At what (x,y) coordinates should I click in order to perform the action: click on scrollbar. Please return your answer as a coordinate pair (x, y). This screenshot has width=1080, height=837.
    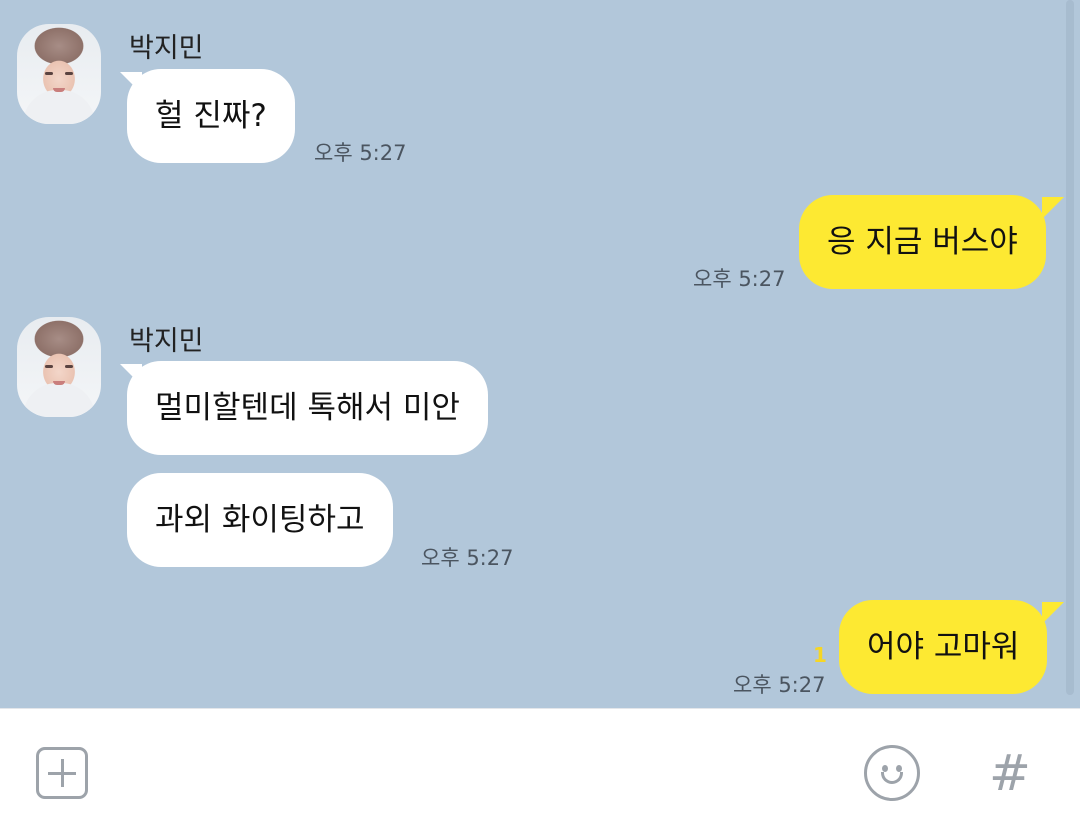
    Looking at the image, I should click on (1070, 347).